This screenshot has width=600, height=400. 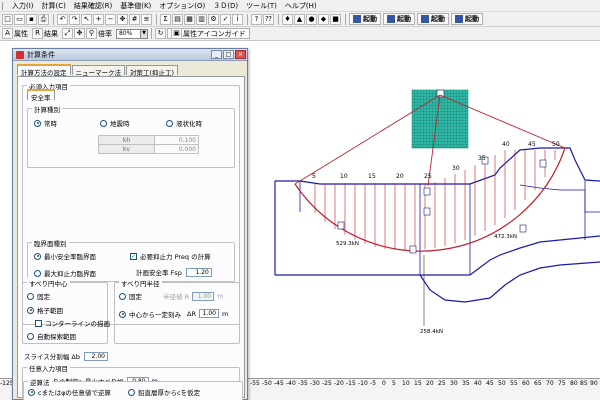 What do you see at coordinates (110, 19) in the screenshot?
I see `zoom-out-icon: −` at bounding box center [110, 19].